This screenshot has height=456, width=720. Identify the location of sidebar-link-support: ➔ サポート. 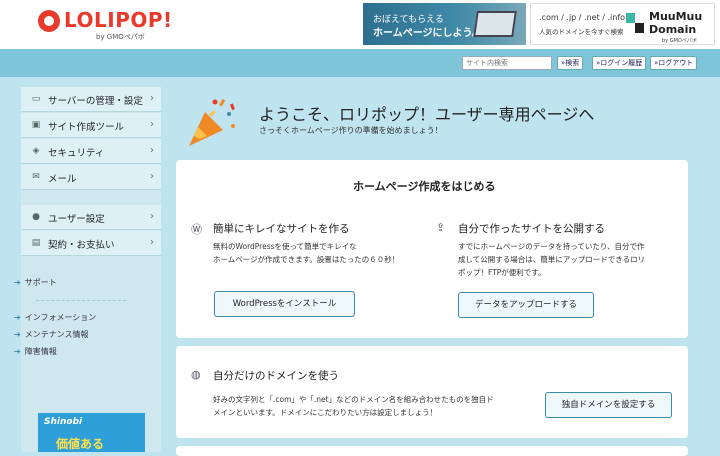
(35, 282).